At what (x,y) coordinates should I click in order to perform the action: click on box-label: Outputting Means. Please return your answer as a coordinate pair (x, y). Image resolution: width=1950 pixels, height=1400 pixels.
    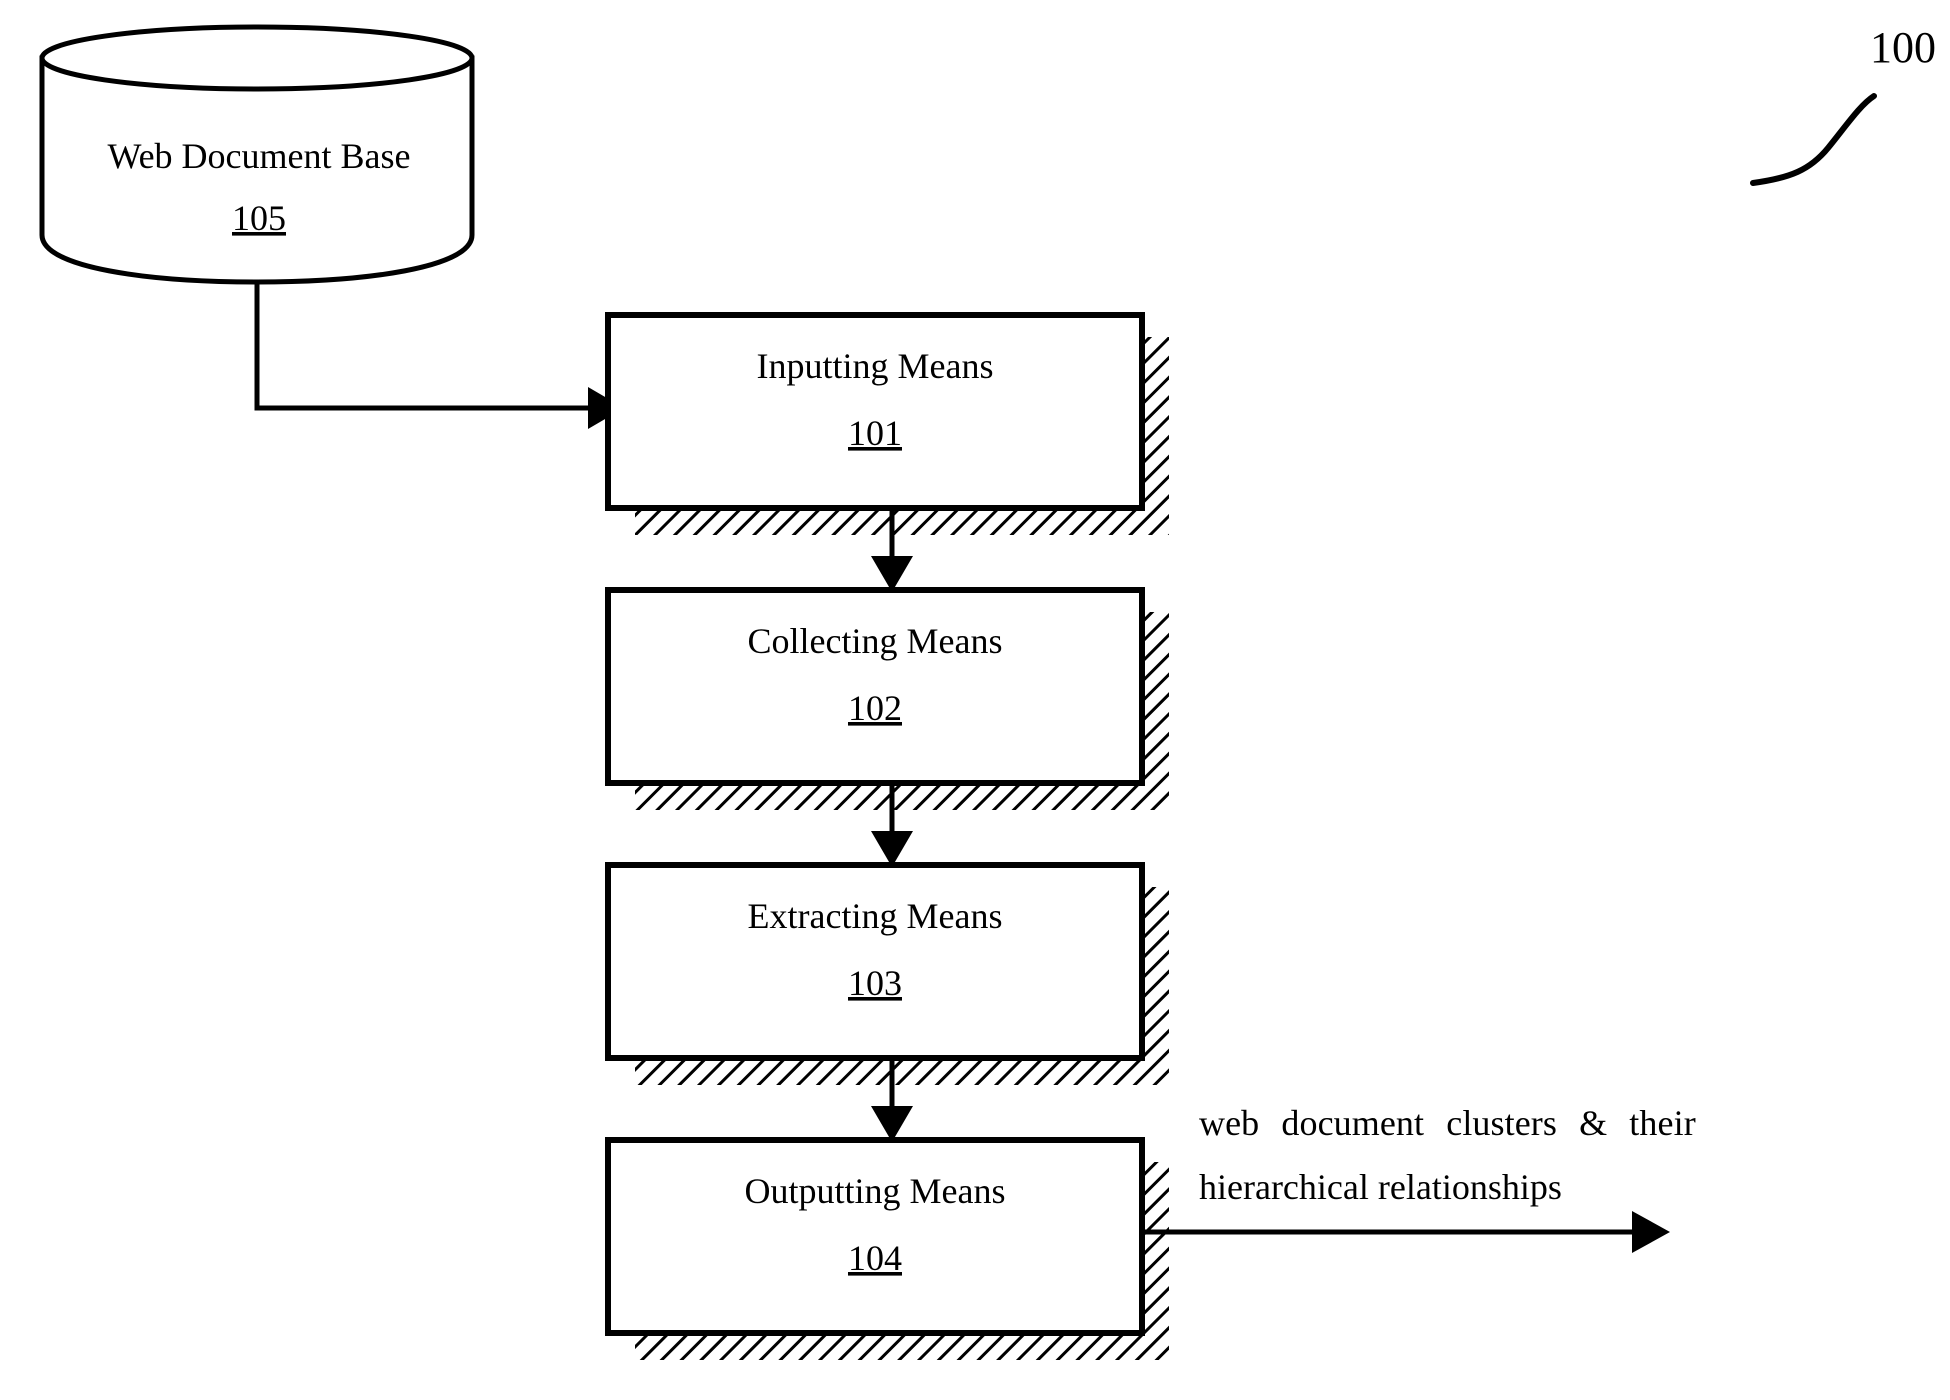
    Looking at the image, I should click on (875, 1191).